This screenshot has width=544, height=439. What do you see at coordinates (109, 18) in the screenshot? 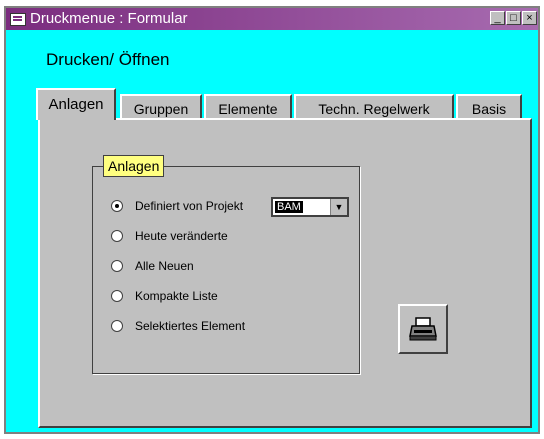
I see `window-title: Druckmenue : Formular` at bounding box center [109, 18].